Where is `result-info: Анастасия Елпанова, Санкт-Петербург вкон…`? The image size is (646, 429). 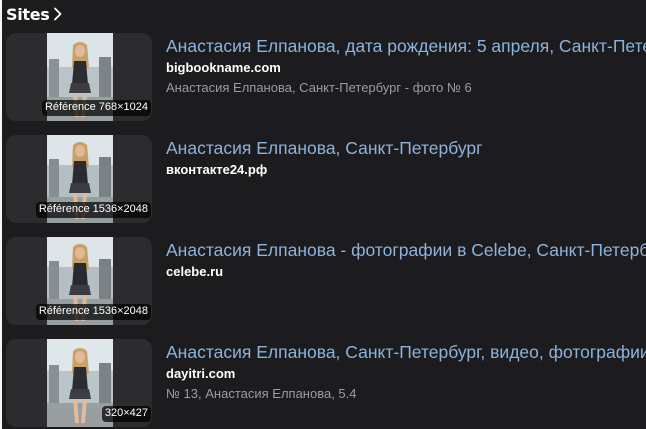
result-info: Анастасия Елпанова, Санкт-Петербург вкон… is located at coordinates (406, 158).